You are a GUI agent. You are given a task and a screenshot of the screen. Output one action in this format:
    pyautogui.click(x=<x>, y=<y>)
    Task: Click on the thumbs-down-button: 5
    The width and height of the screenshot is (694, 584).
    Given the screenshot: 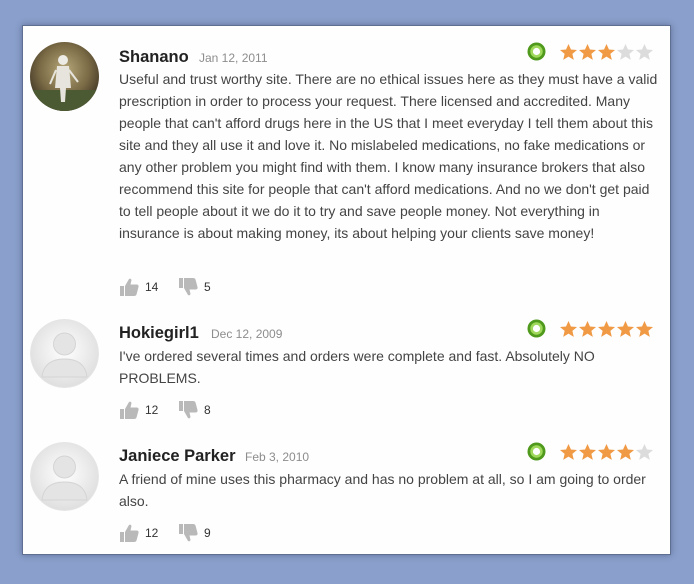 What is the action you would take?
    pyautogui.click(x=194, y=287)
    